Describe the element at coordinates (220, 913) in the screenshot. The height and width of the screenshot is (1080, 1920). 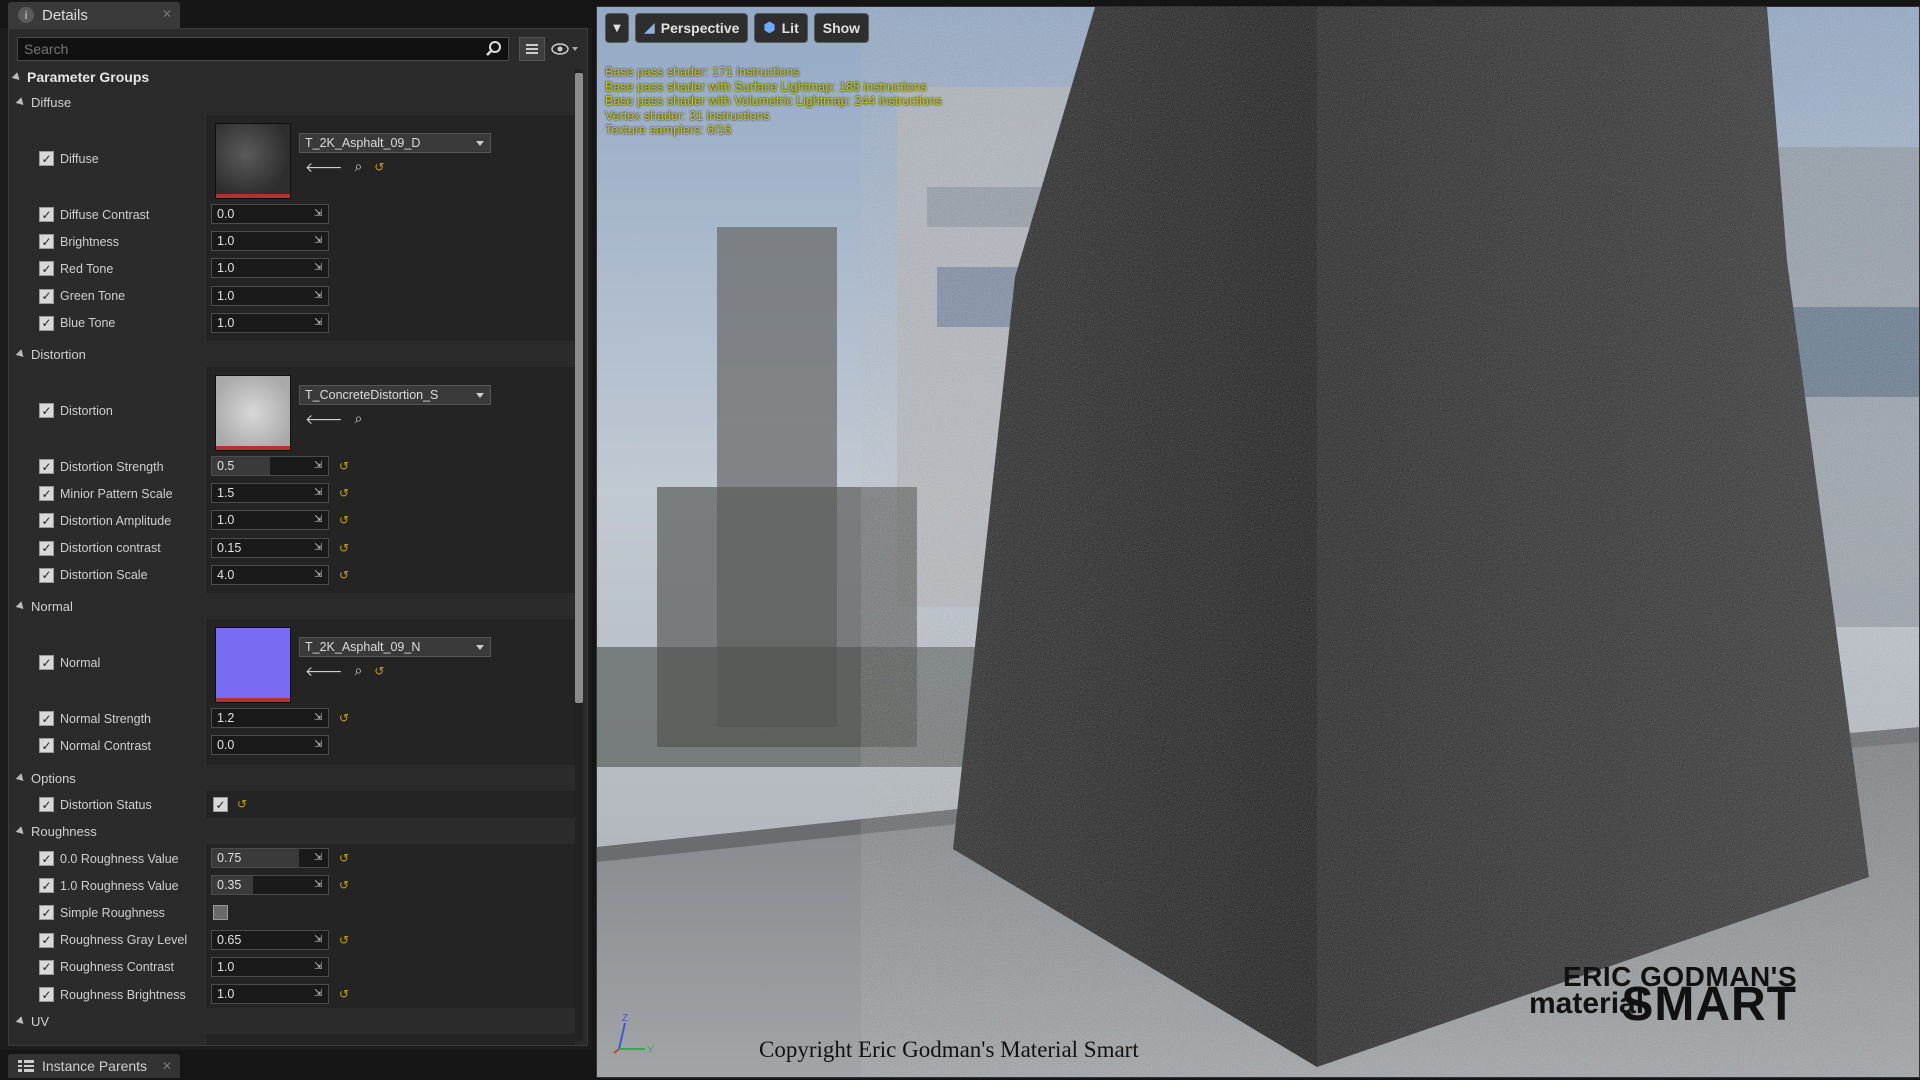
I see `value-checkbox` at that location.